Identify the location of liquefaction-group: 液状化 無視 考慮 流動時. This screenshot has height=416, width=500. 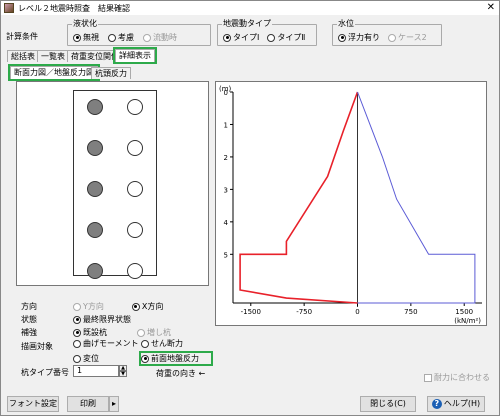
(139, 32).